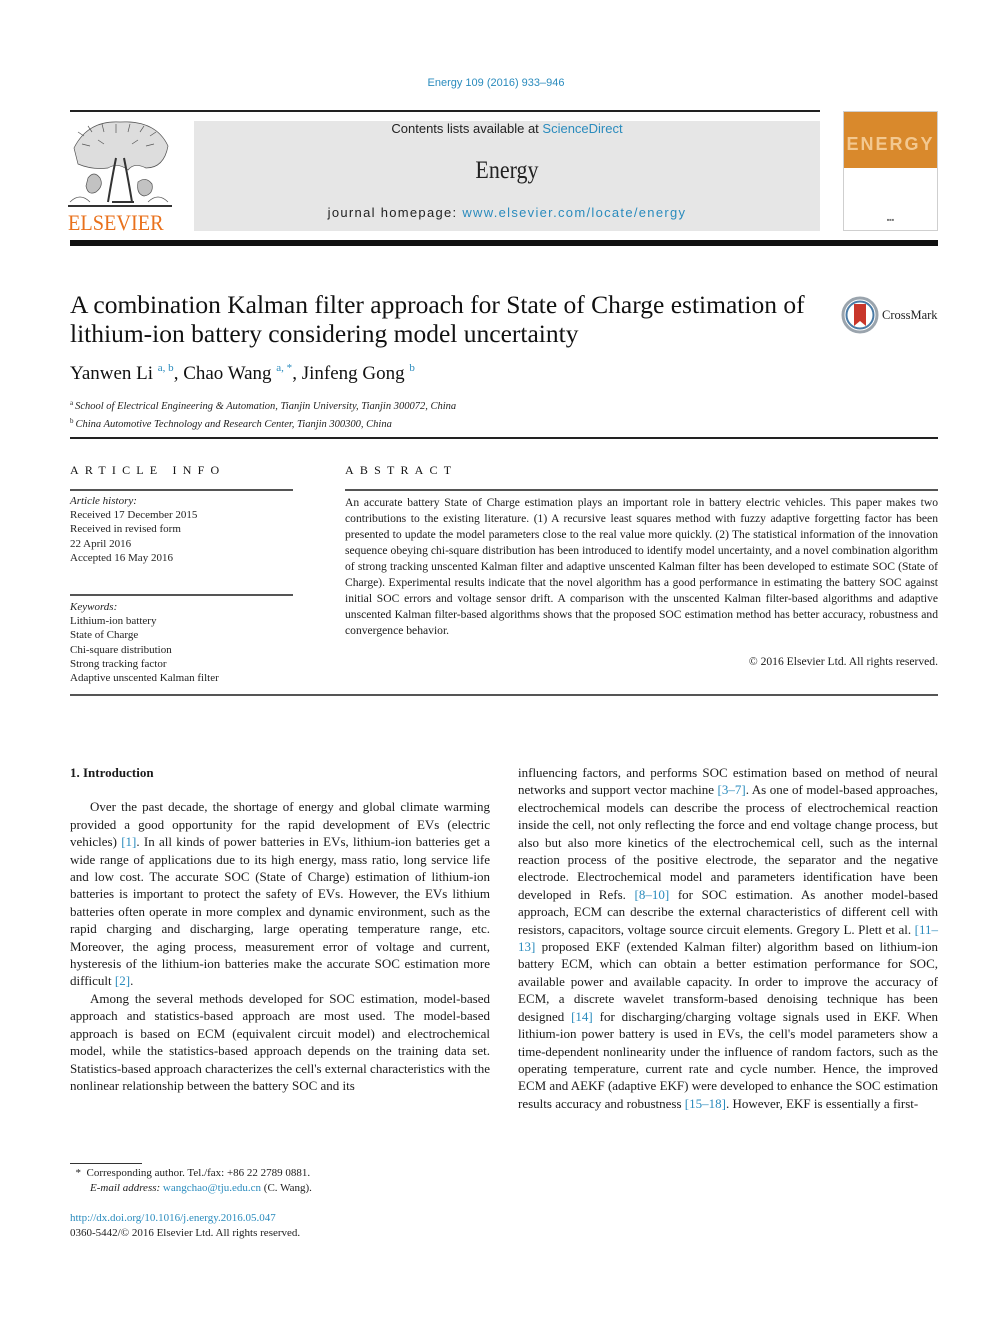 Image resolution: width=992 pixels, height=1323 pixels. What do you see at coordinates (166, 368) in the screenshot?
I see `author-affiliation-marks: a, b` at bounding box center [166, 368].